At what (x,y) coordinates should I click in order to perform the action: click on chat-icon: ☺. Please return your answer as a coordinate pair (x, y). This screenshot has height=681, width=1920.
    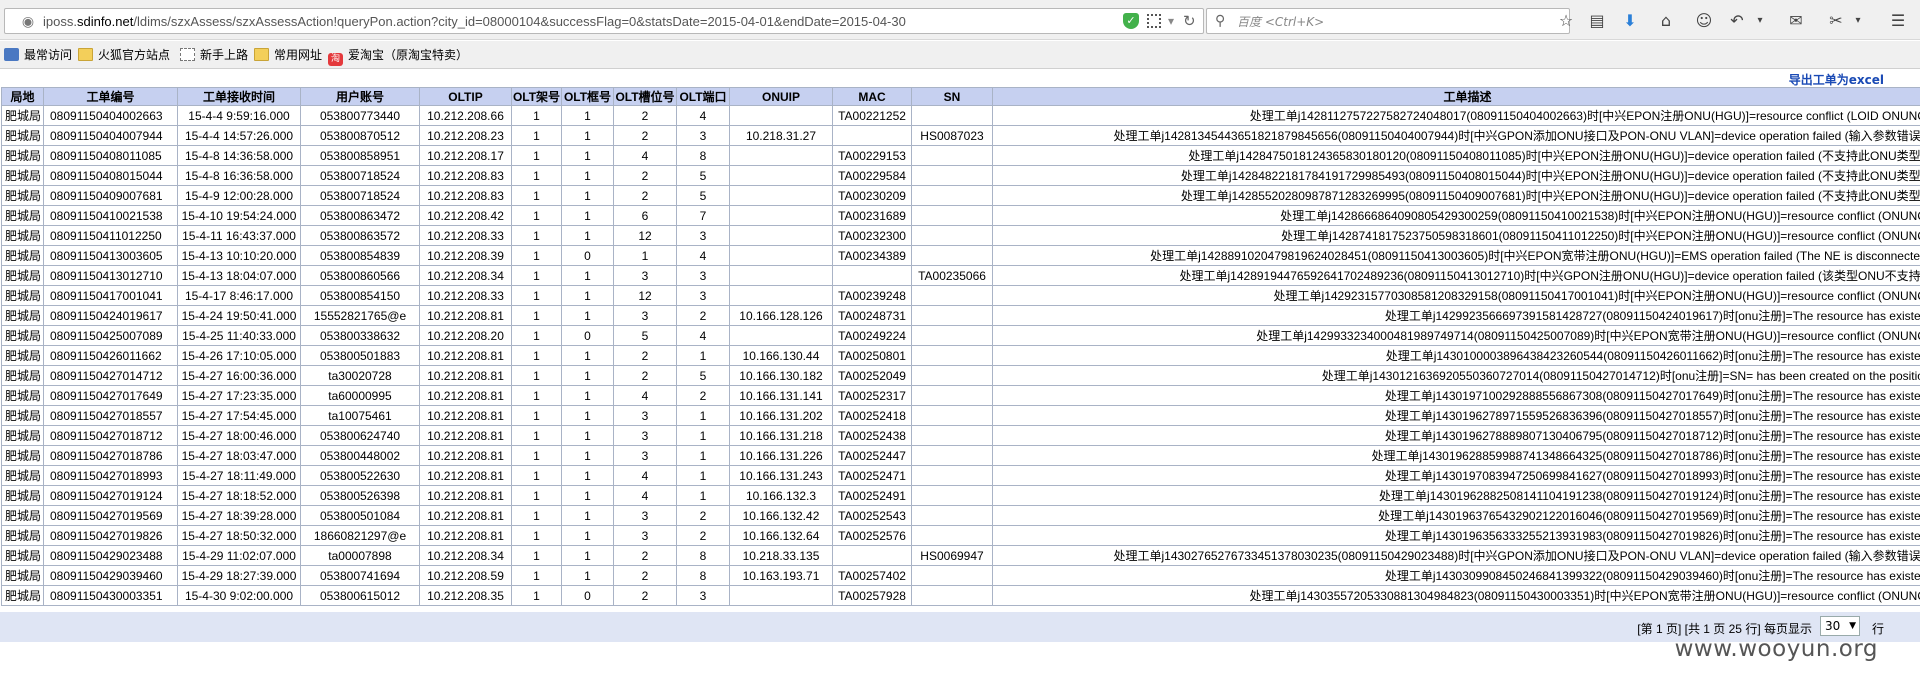
    Looking at the image, I should click on (1704, 21).